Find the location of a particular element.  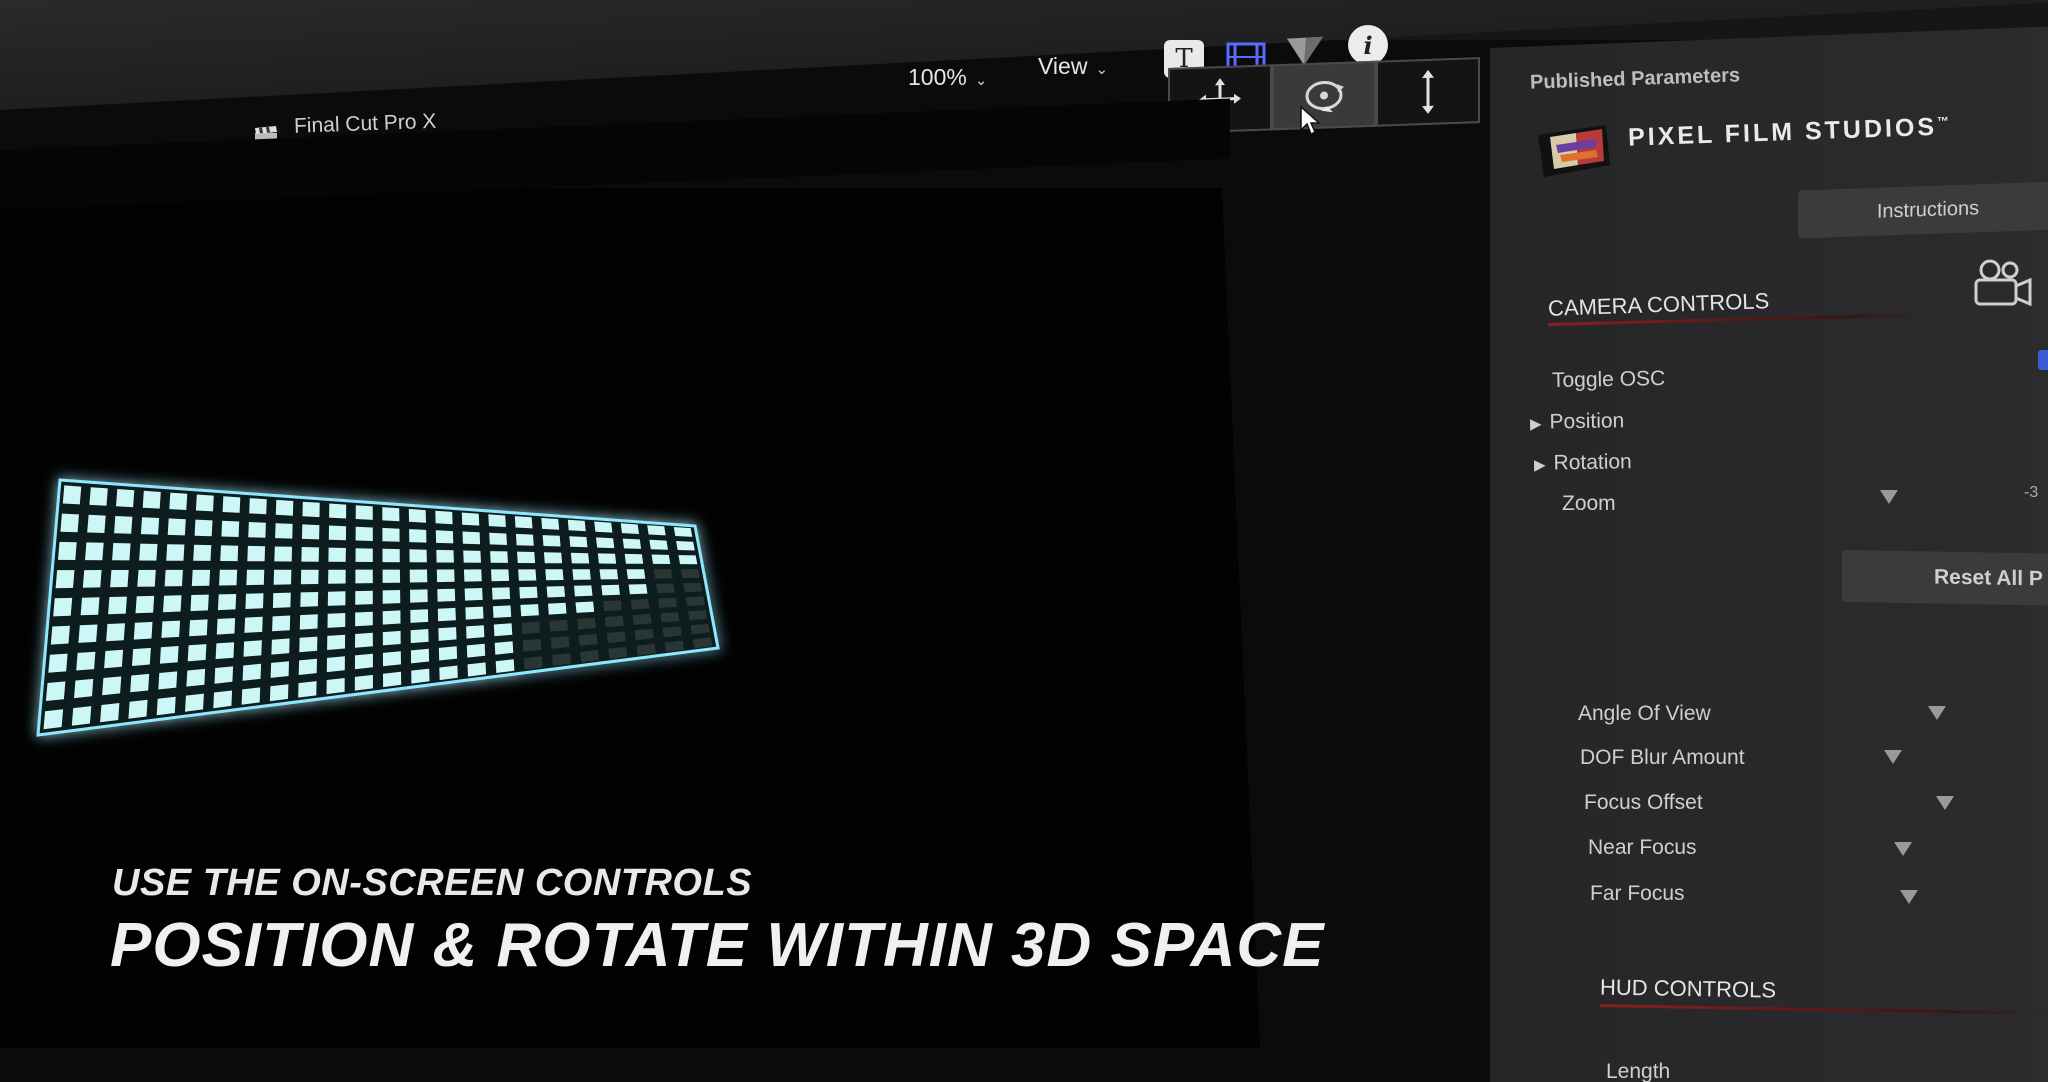

zoom-slider-knob is located at coordinates (1889, 497).